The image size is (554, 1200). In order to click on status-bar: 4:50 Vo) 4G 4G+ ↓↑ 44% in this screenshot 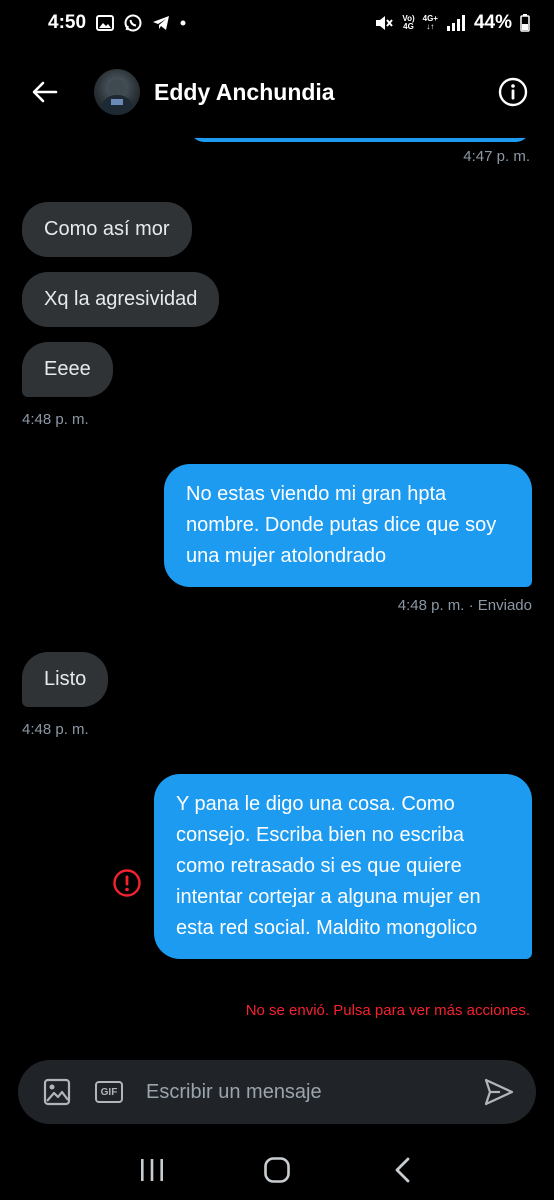, I will do `click(277, 23)`.